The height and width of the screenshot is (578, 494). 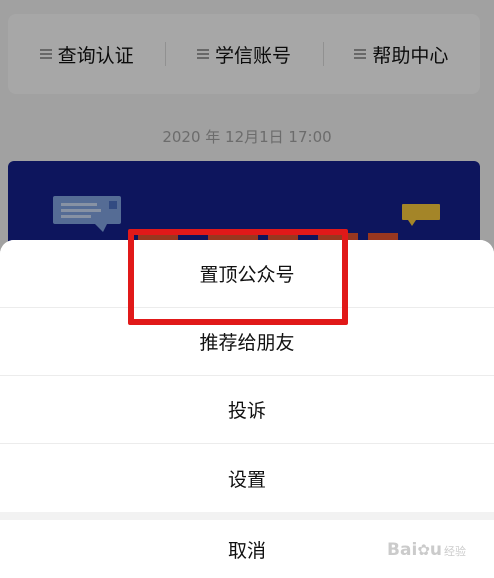 I want to click on sheet-option-report: 投诉, so click(x=247, y=410).